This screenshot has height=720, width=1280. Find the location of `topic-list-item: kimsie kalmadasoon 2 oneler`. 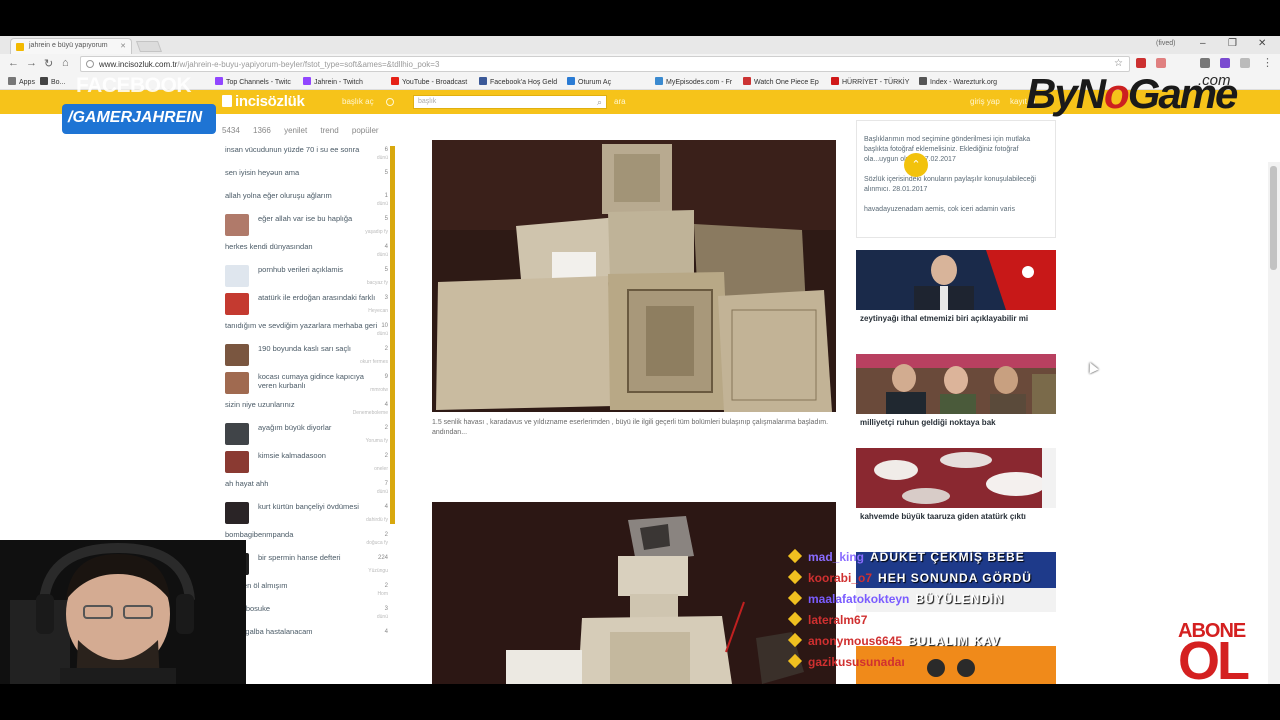

topic-list-item: kimsie kalmadasoon 2 oneler is located at coordinates (306, 462).